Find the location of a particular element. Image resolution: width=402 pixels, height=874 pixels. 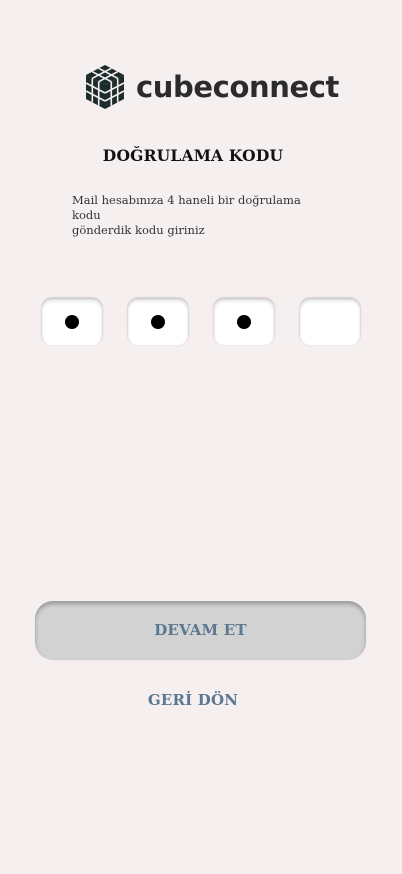

back-button: GERİ DÖN is located at coordinates (193, 700).